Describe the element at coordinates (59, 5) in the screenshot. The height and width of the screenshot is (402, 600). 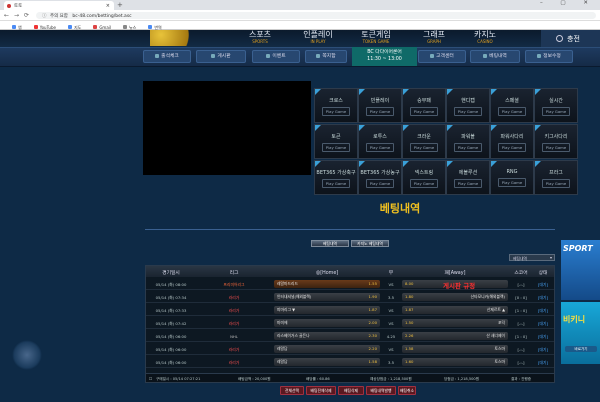
I see `browser-tab: 토토 ×` at that location.